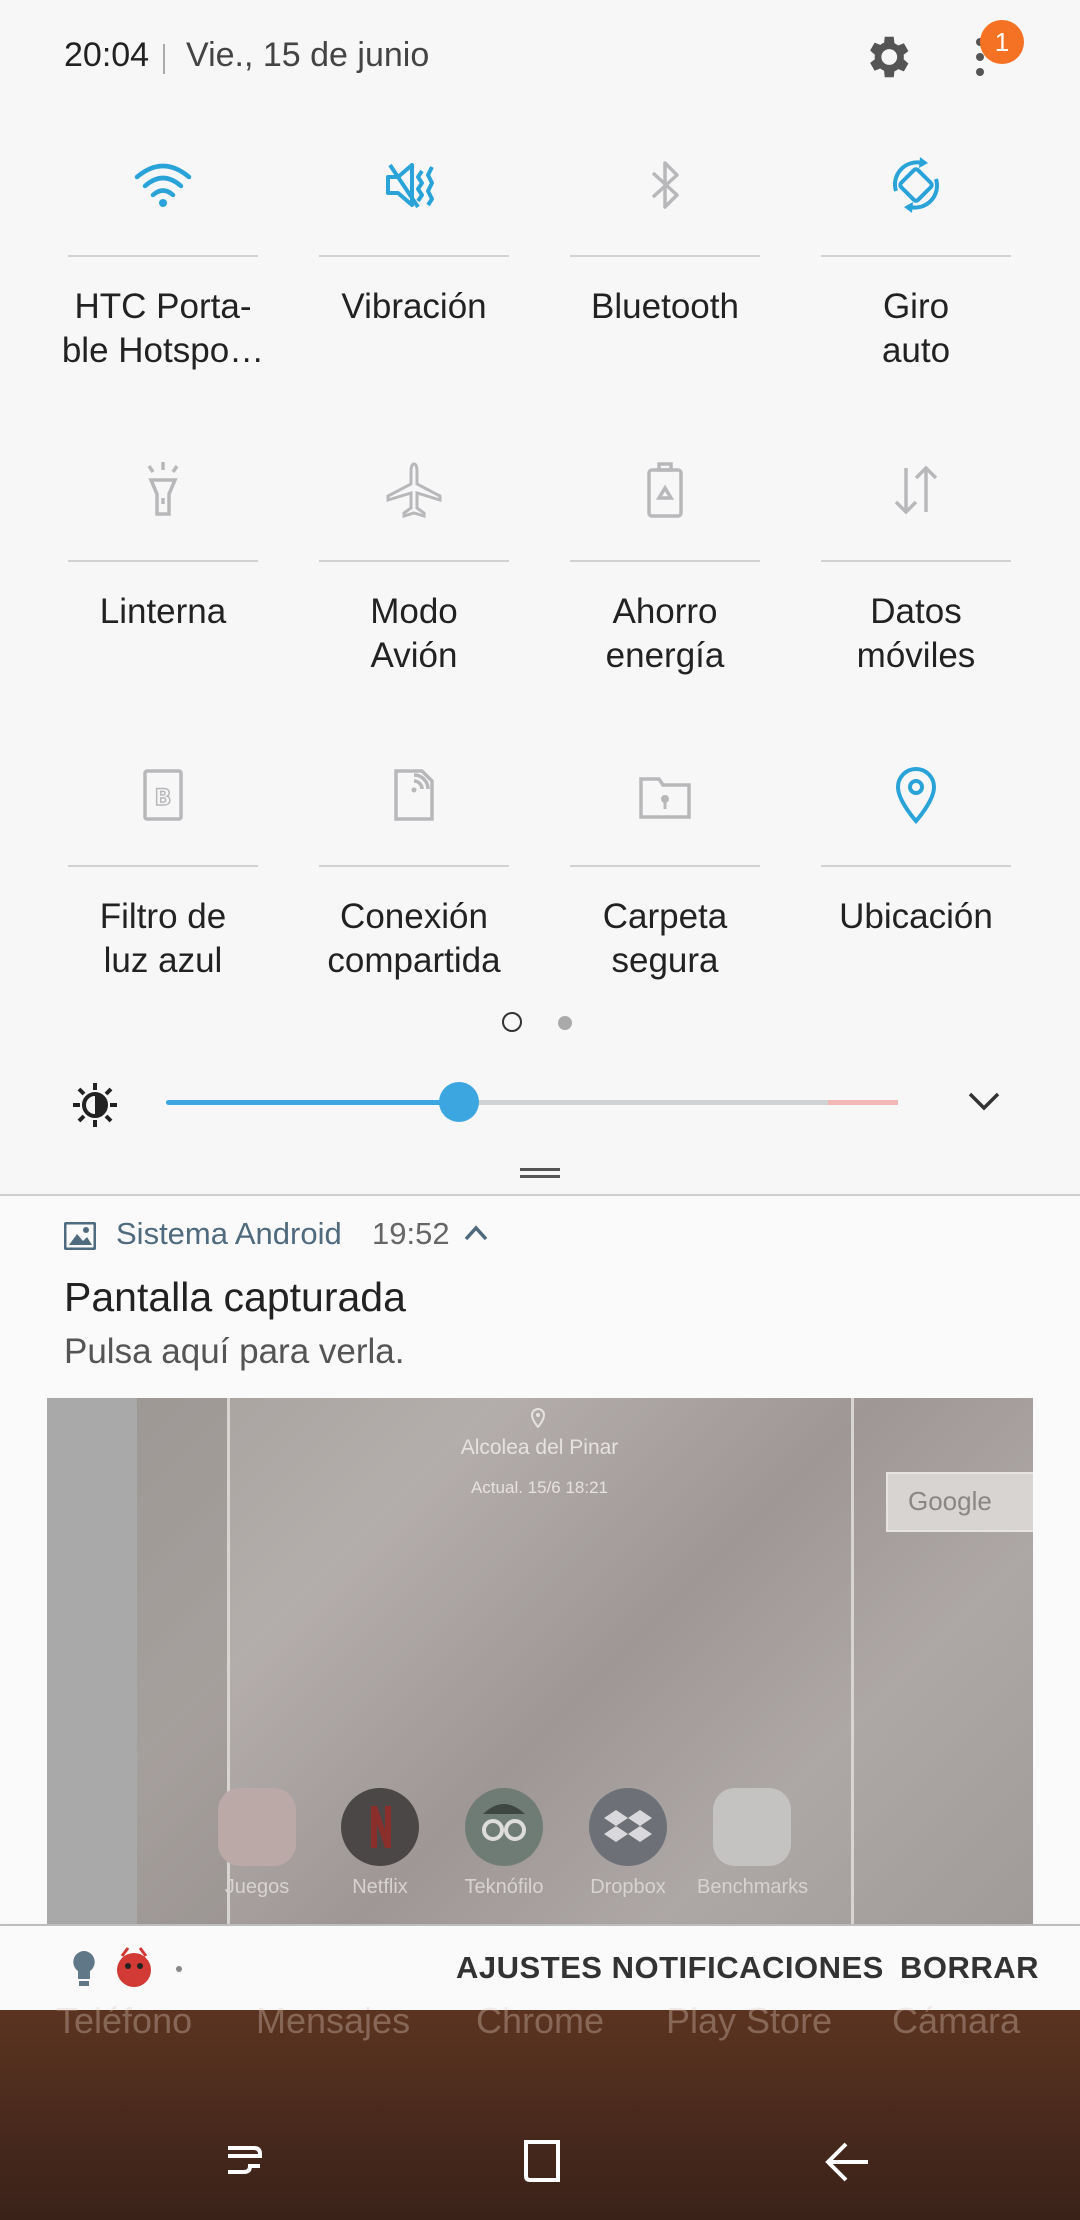 Image resolution: width=1080 pixels, height=2220 pixels. I want to click on brightness-icon, so click(95, 1105).